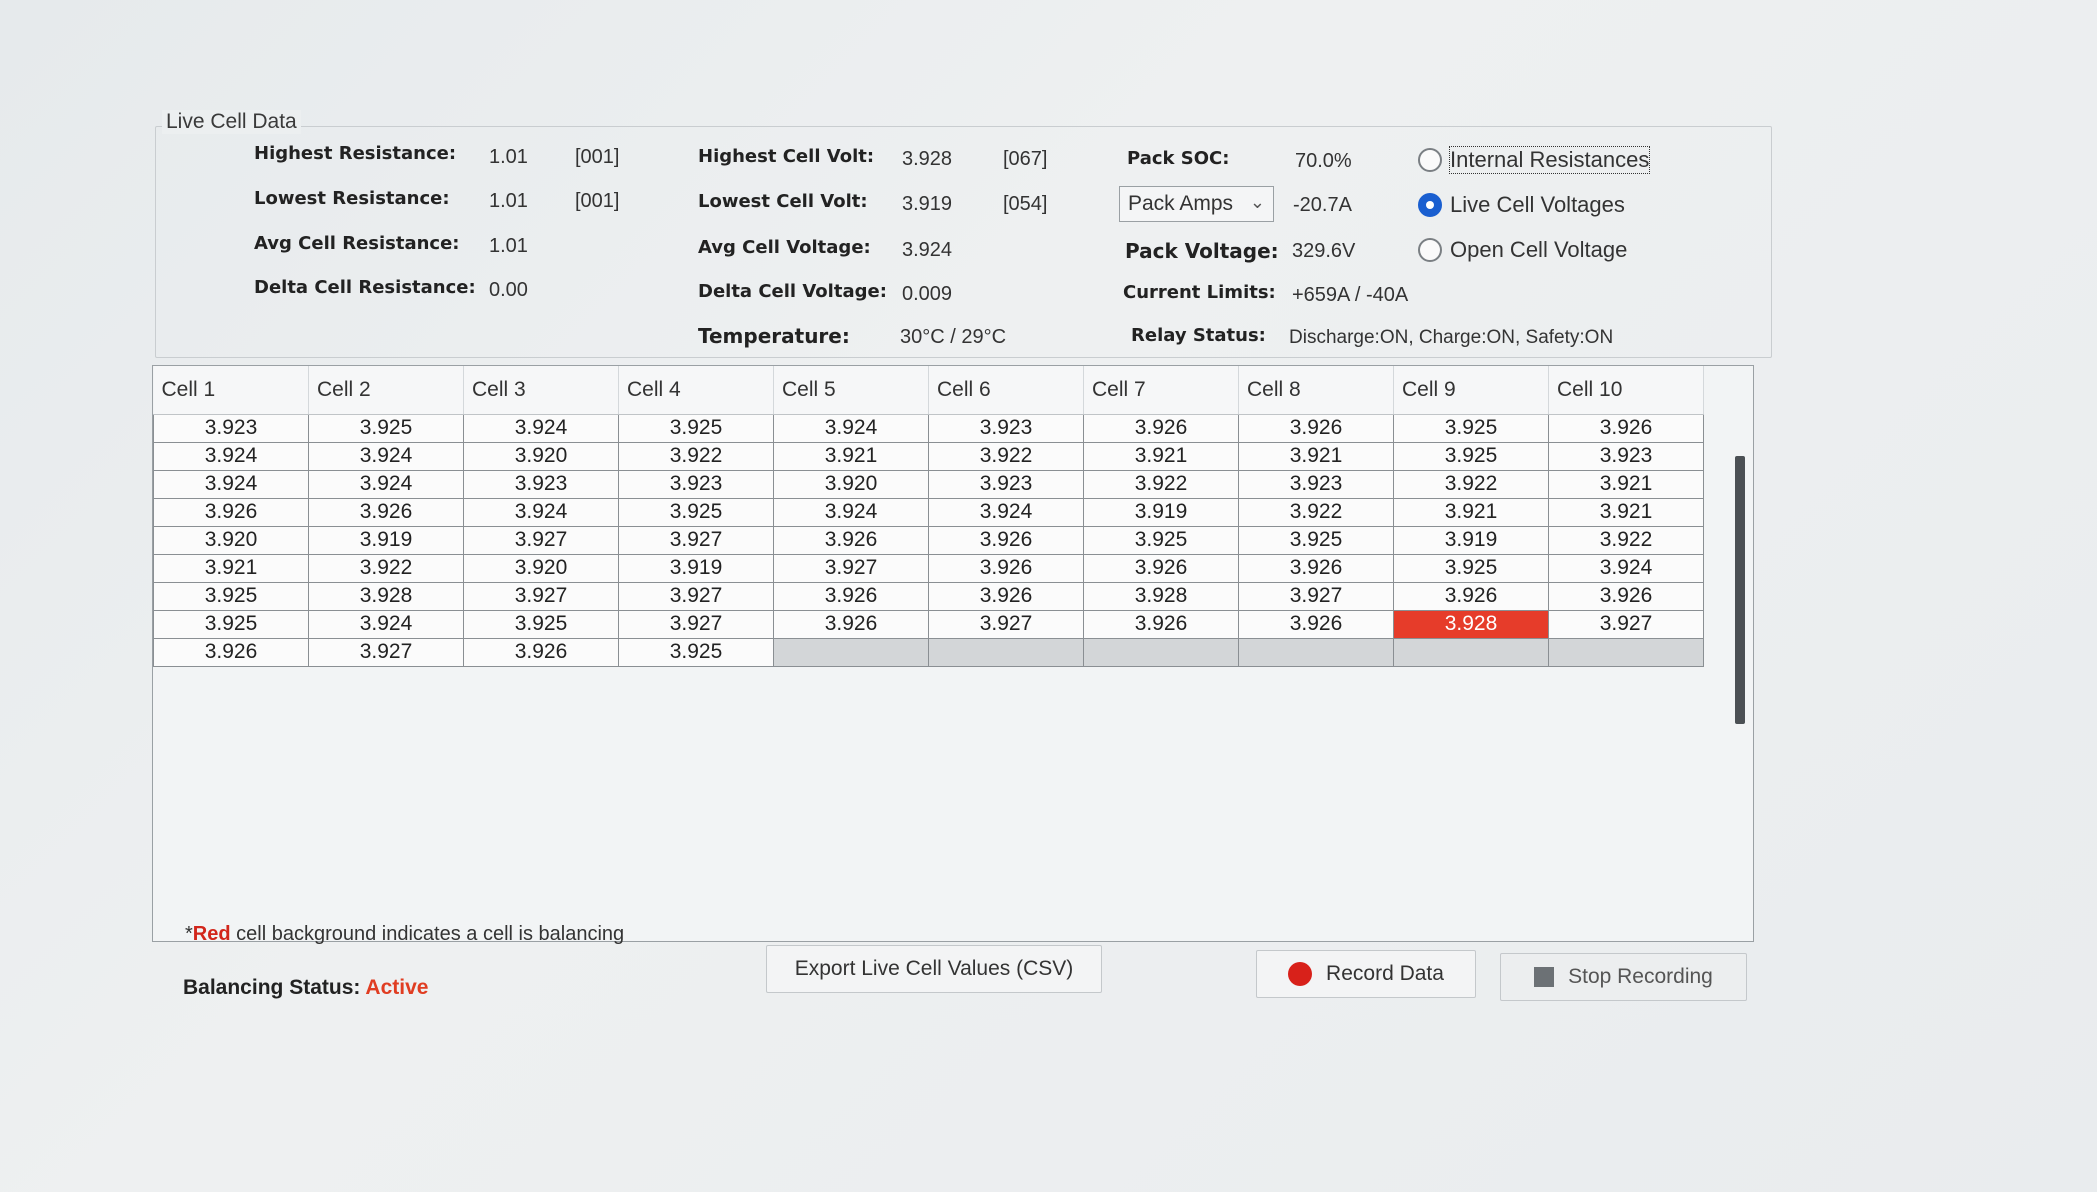  What do you see at coordinates (696, 390) in the screenshot?
I see `column-header-cell-4: Cell 4` at bounding box center [696, 390].